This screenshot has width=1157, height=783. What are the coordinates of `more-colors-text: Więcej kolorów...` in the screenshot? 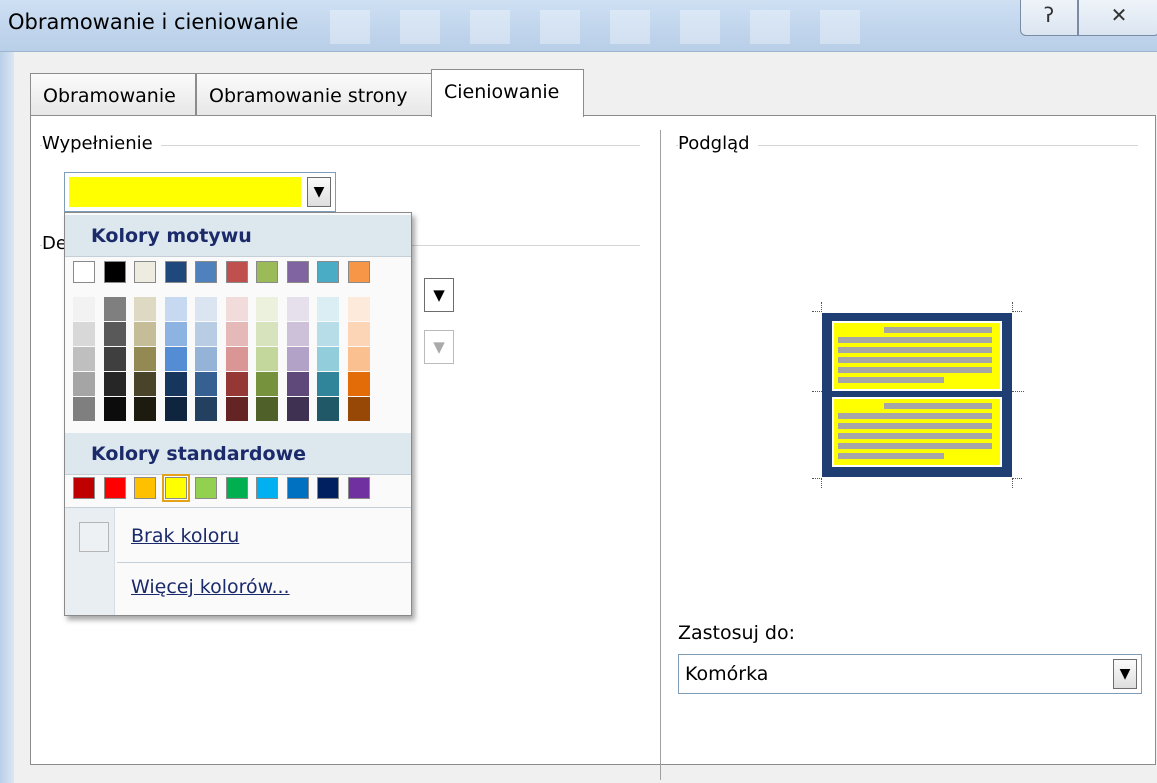 It's located at (210, 587).